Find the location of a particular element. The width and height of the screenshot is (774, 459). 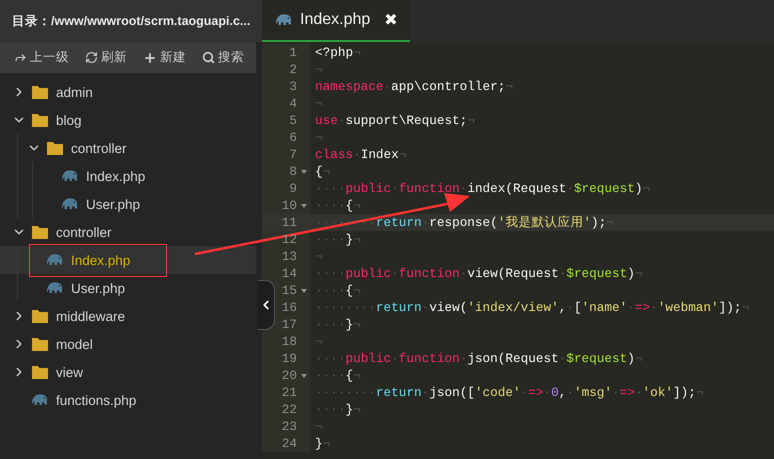

folder-name: middleware is located at coordinates (91, 316).